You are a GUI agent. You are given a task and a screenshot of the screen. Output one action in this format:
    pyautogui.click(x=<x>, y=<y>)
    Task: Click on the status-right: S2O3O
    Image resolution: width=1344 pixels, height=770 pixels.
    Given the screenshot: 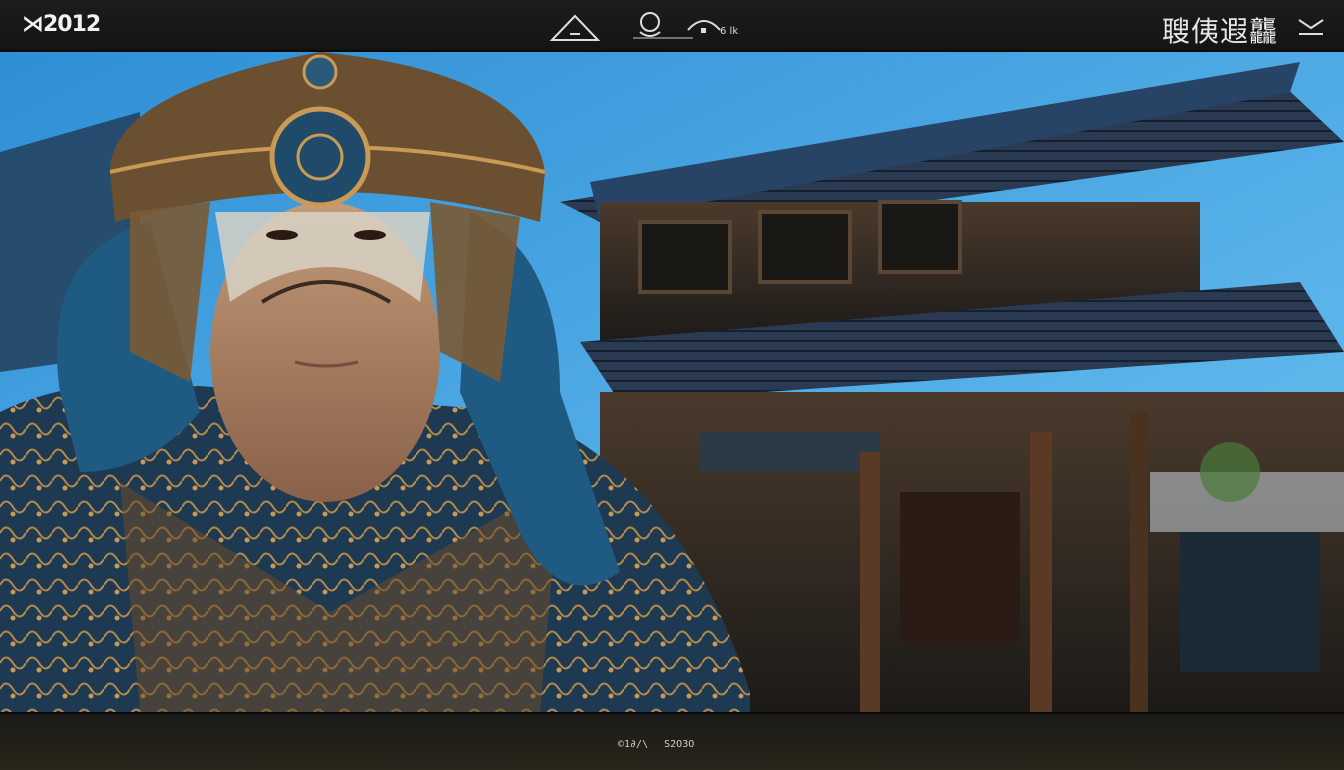 What is the action you would take?
    pyautogui.click(x=679, y=744)
    